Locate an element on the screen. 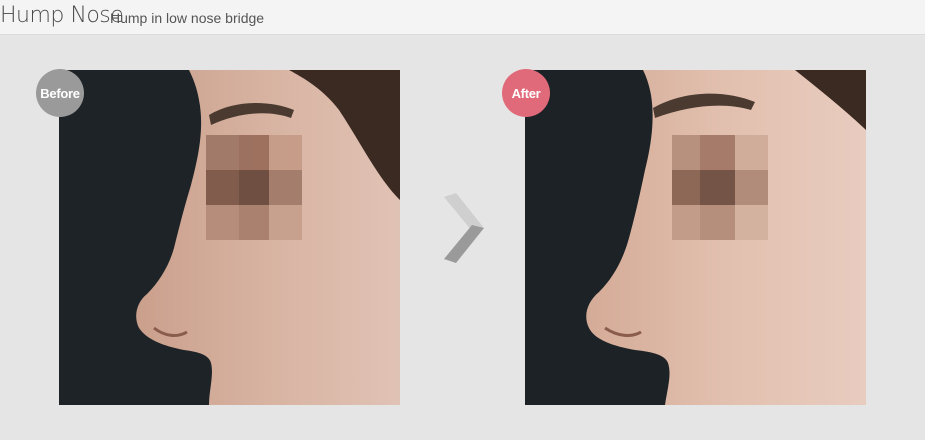 This screenshot has width=925, height=440. header-bar: Hump Nose Hump in low nose bridge is located at coordinates (462, 17).